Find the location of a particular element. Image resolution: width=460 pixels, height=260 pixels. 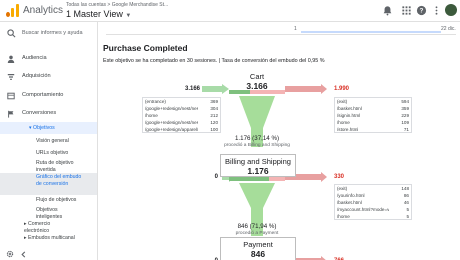

apps-grid-icon is located at coordinates (406, 10).